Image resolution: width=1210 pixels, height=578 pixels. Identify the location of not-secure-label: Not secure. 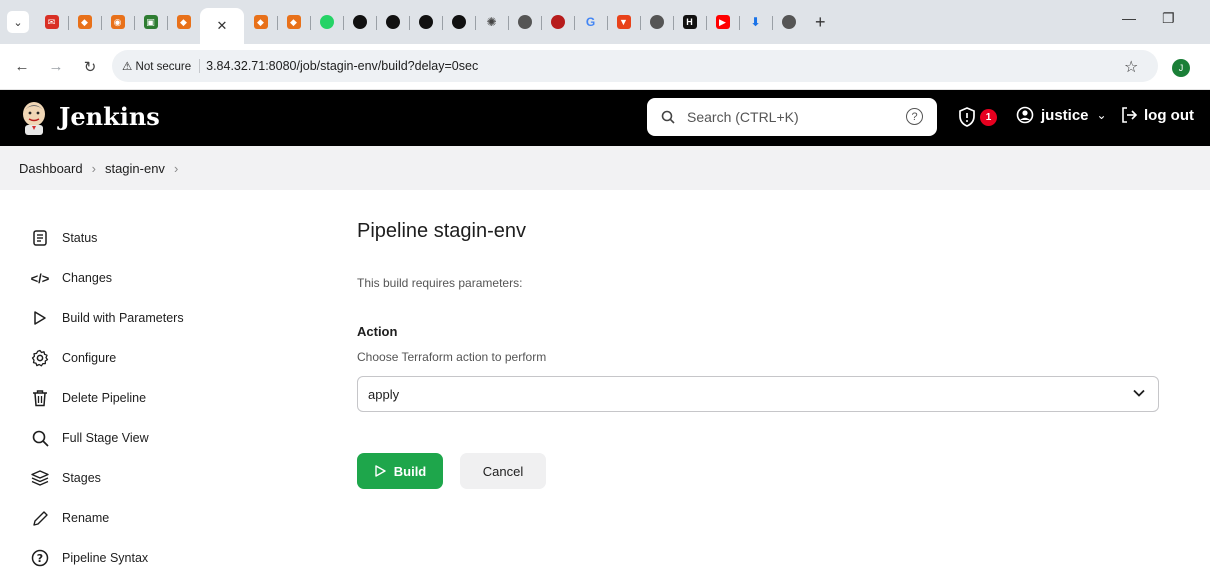
(163, 67).